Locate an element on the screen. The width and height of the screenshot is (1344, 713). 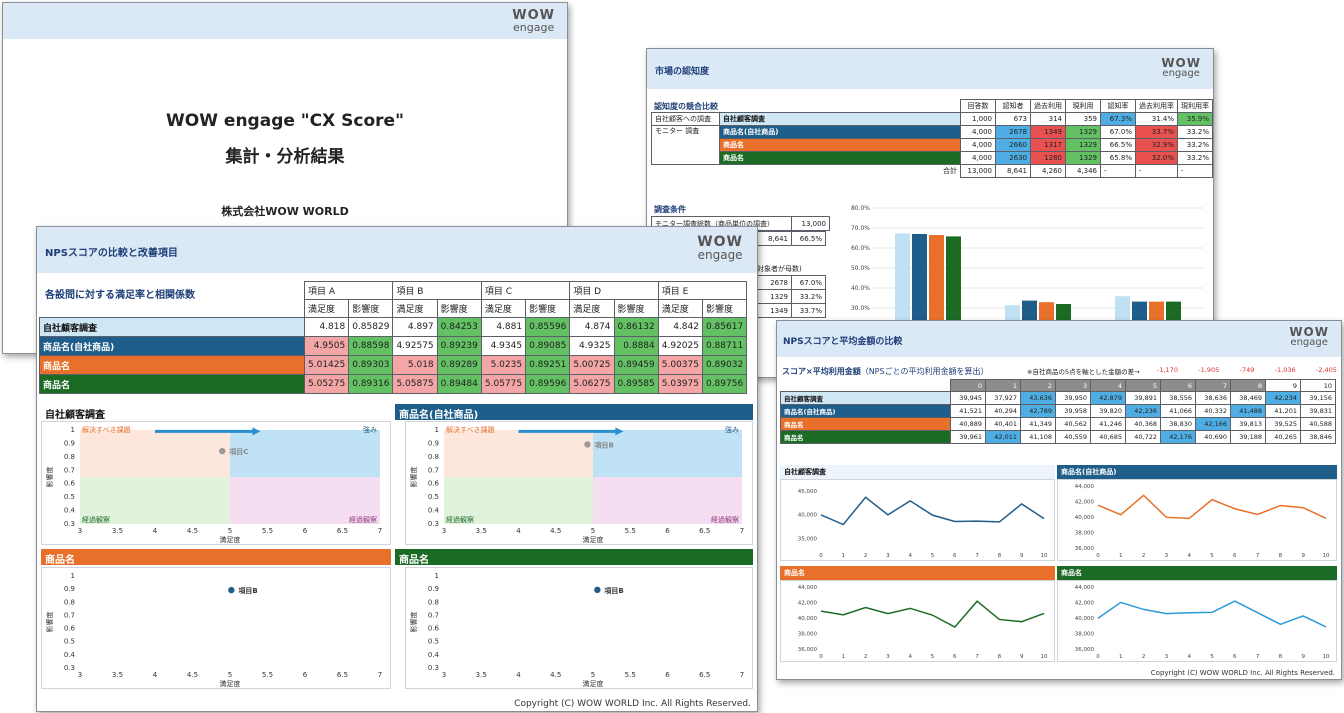
conditions-table-2: 8,641 66.5% is located at coordinates (791, 238).